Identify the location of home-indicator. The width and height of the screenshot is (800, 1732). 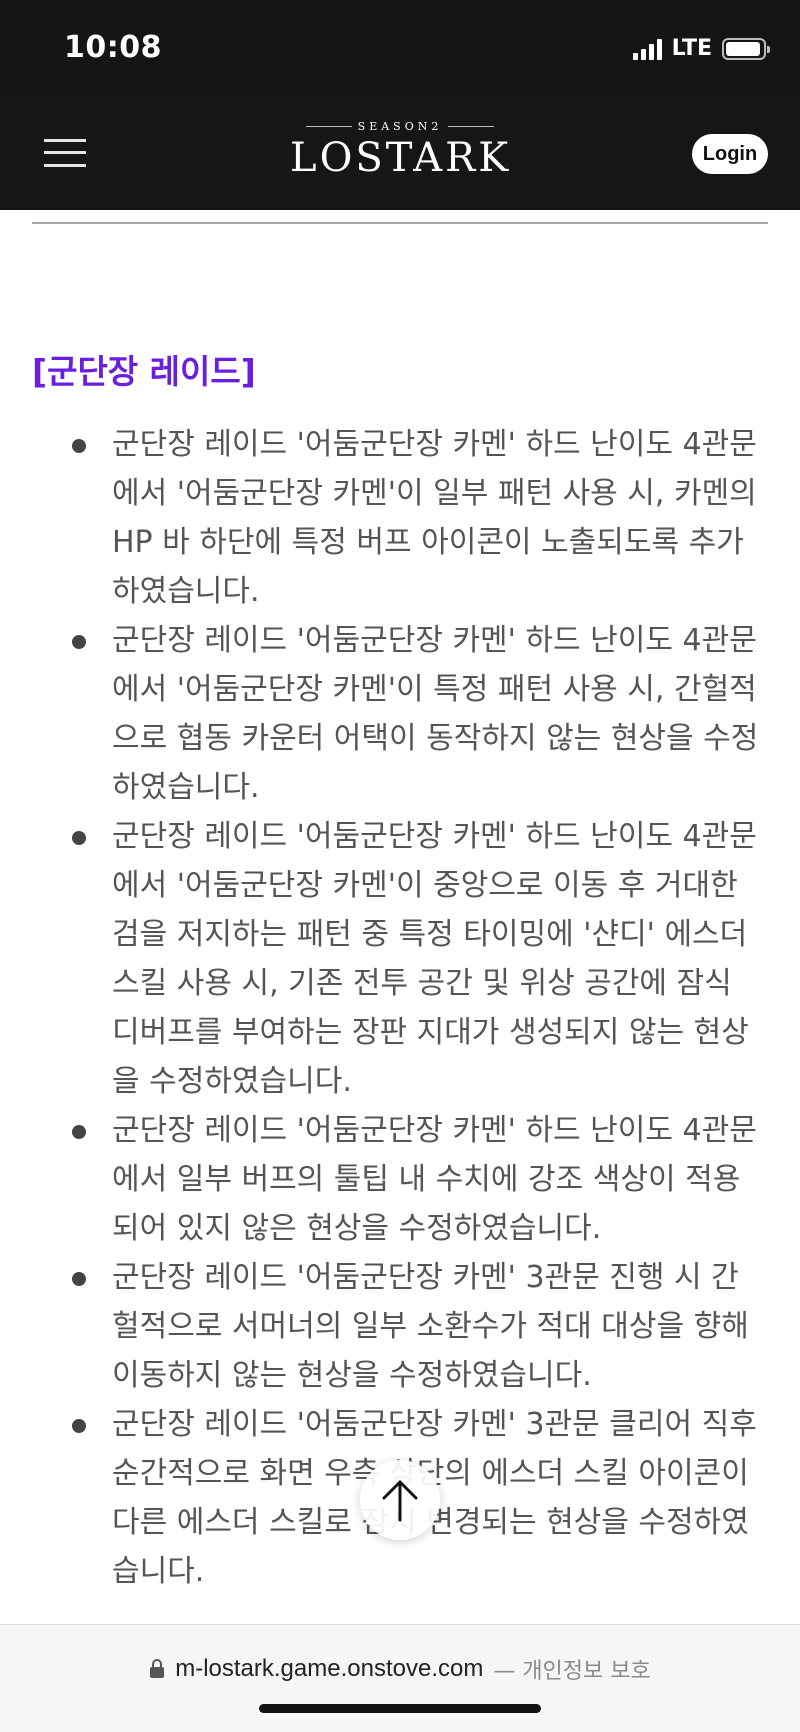
(400, 1708).